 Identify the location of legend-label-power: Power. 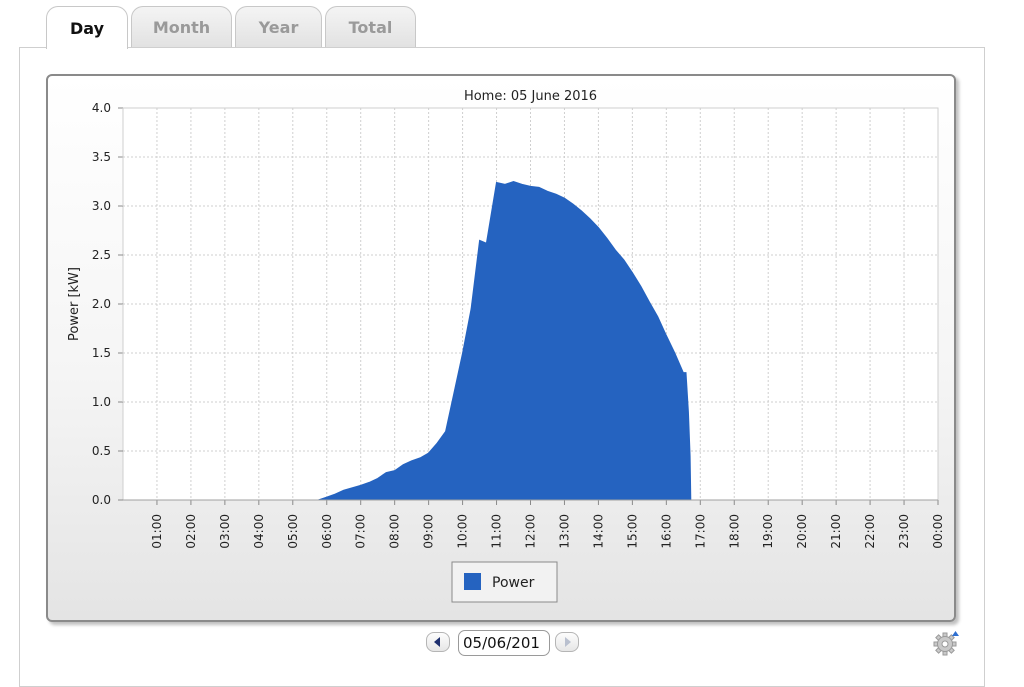
(513, 583).